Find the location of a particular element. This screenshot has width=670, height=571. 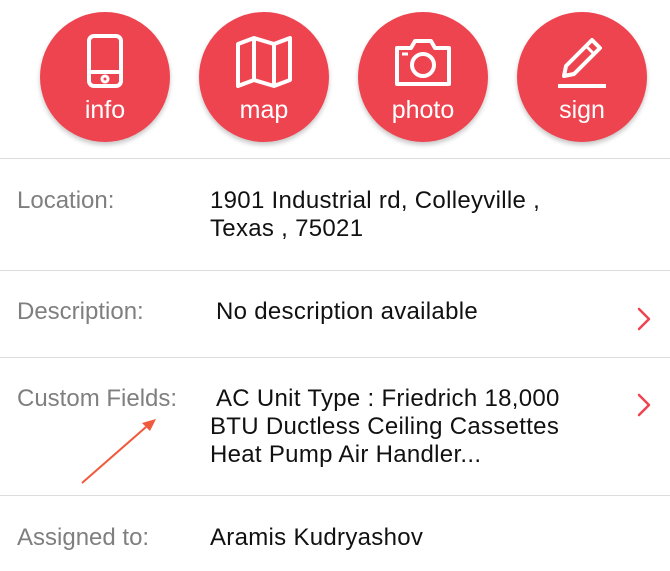

description-label: Description: is located at coordinates (80, 311).